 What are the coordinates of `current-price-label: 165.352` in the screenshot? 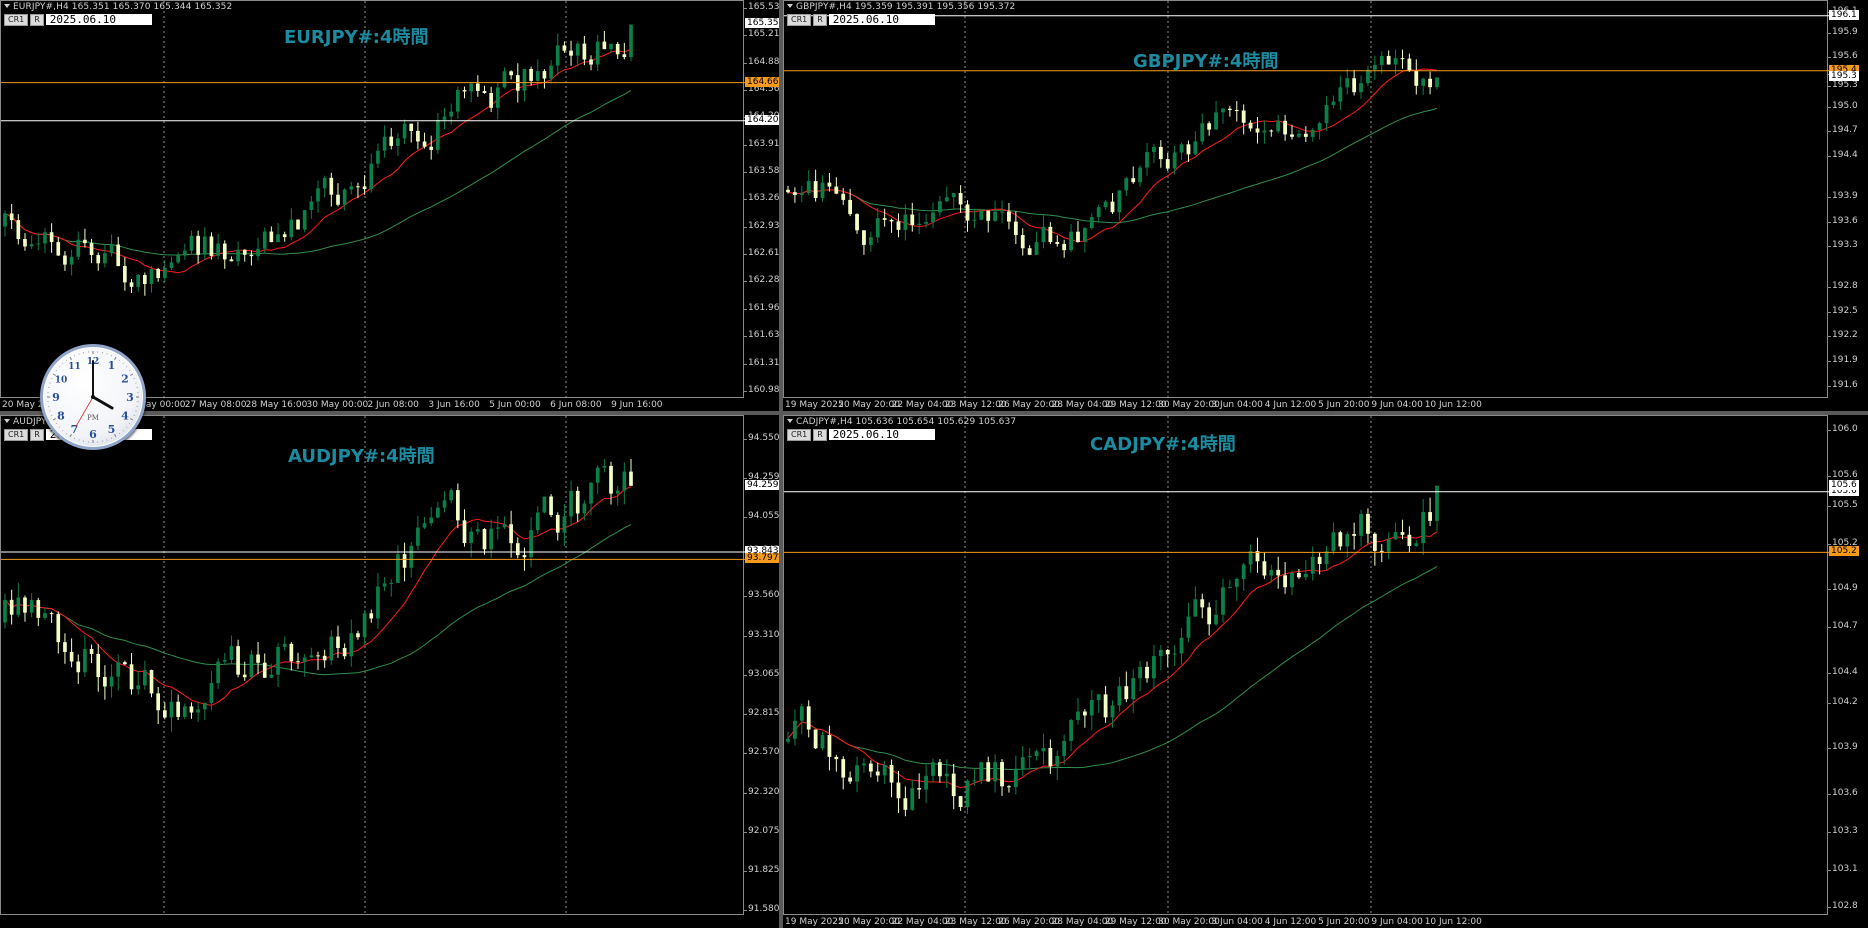 It's located at (762, 23).